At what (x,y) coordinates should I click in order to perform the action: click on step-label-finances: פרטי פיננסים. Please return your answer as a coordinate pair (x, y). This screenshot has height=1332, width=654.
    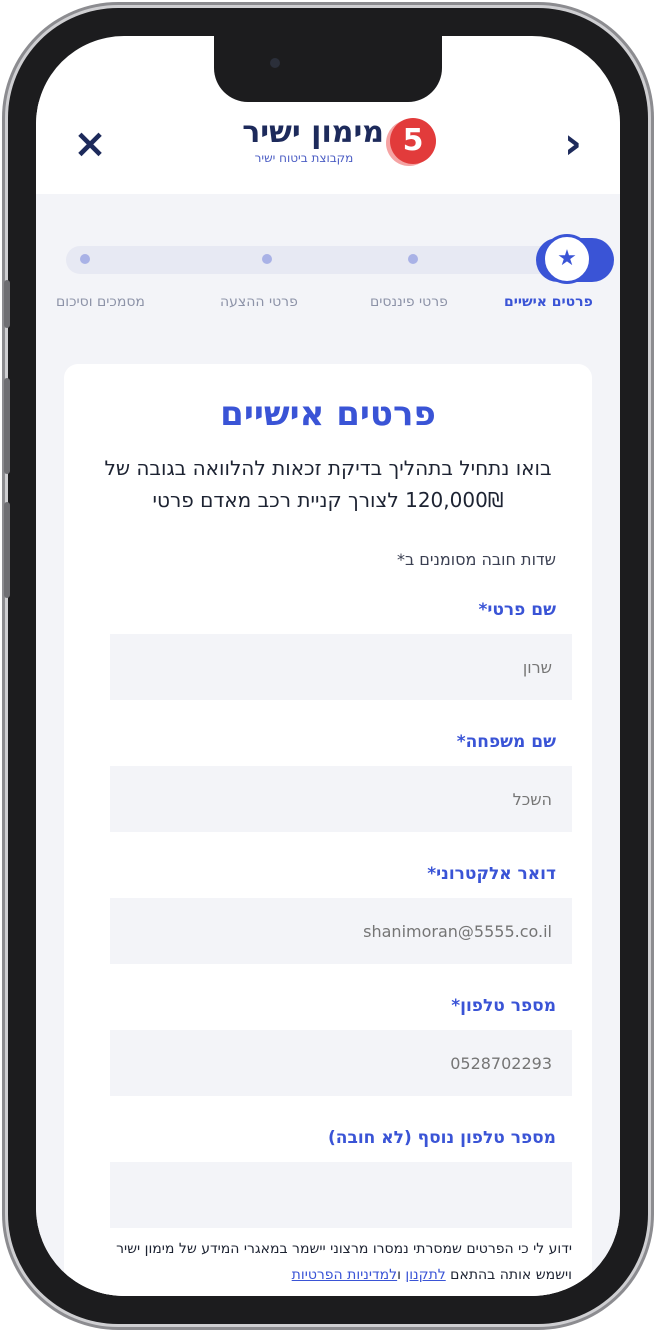
    Looking at the image, I should click on (409, 302).